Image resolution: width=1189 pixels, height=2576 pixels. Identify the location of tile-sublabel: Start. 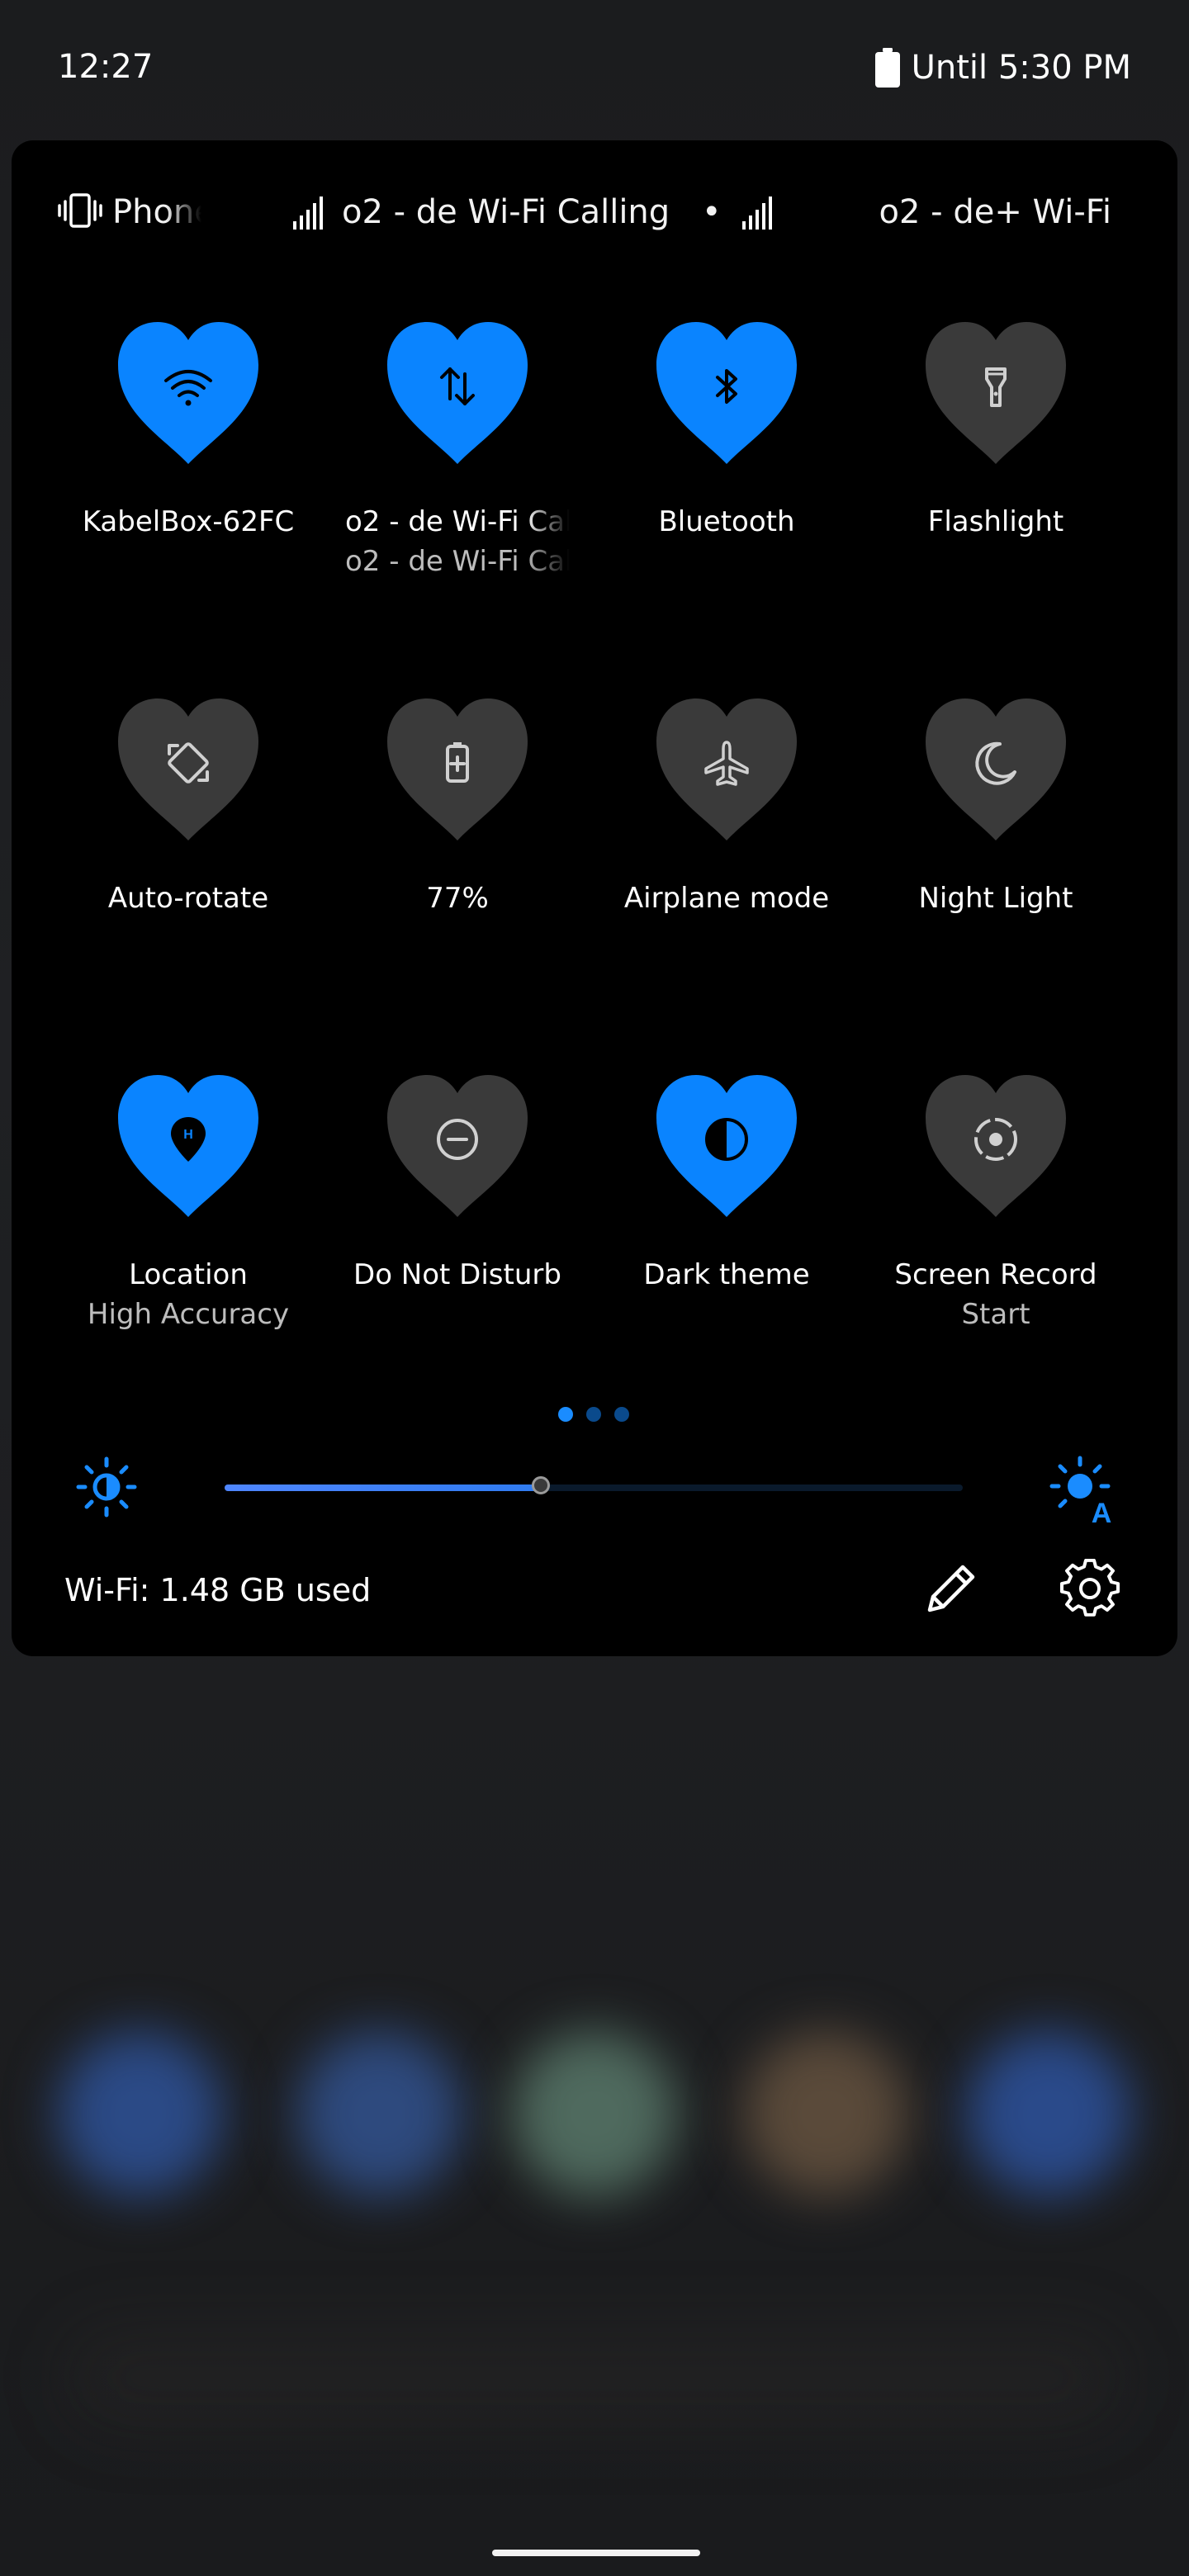
(995, 1314).